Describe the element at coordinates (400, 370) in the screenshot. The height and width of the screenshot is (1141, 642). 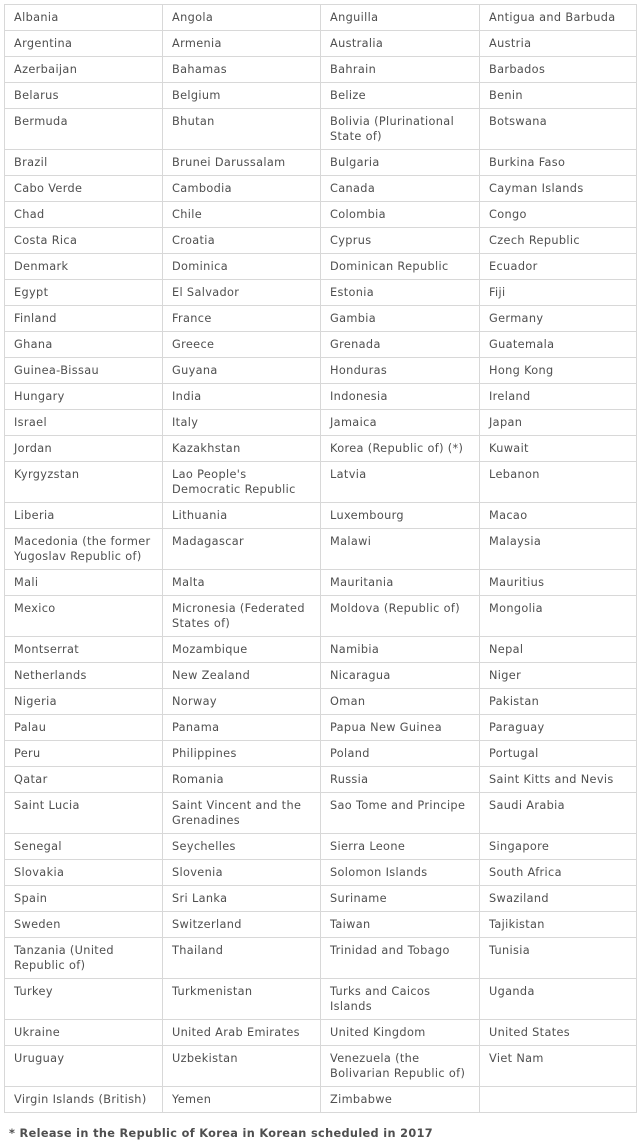
I see `country-cell: Honduras` at that location.